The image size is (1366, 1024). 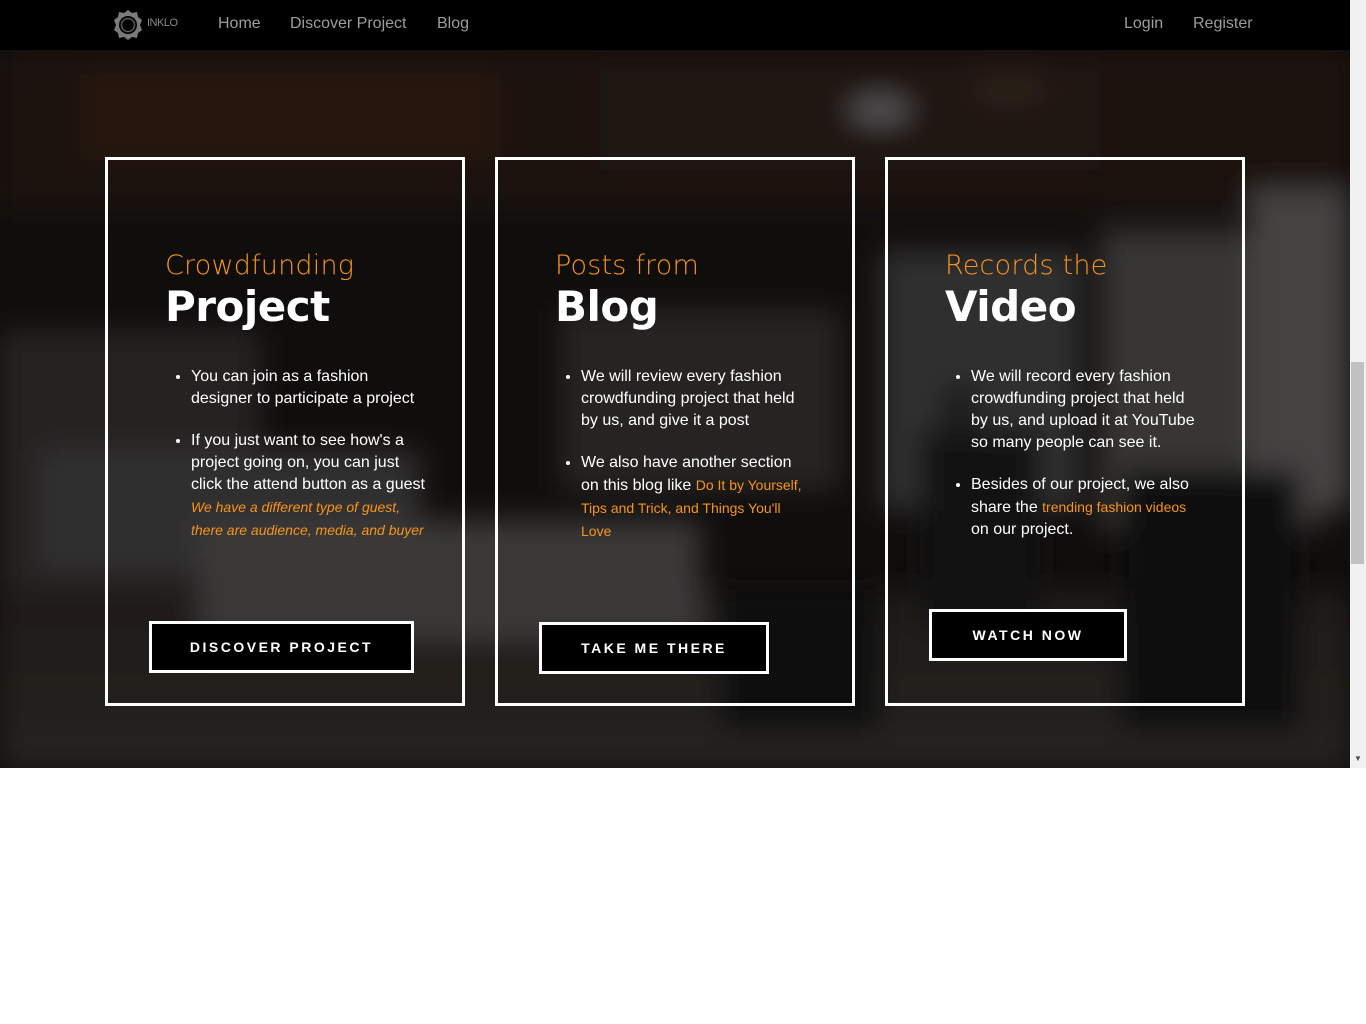 I want to click on card-title: Video, so click(x=1011, y=306).